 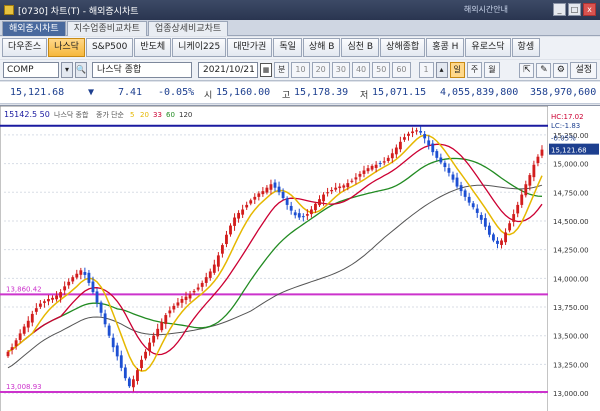 What do you see at coordinates (153, 47) in the screenshot?
I see `market-button-semiconductor: 반도체` at bounding box center [153, 47].